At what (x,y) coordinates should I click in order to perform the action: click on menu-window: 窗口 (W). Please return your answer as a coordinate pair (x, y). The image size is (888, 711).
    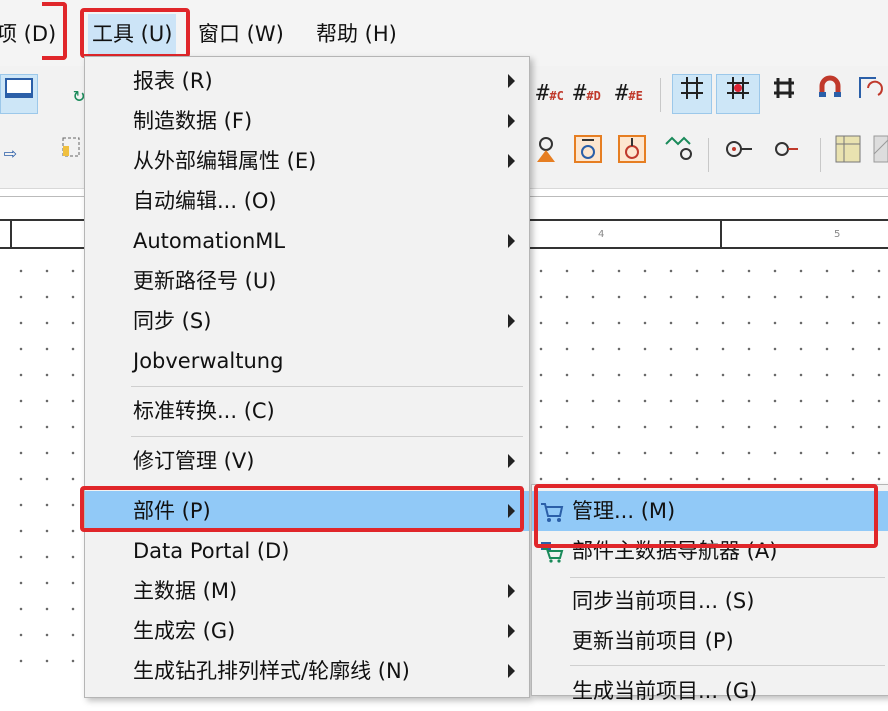
    Looking at the image, I should click on (241, 34).